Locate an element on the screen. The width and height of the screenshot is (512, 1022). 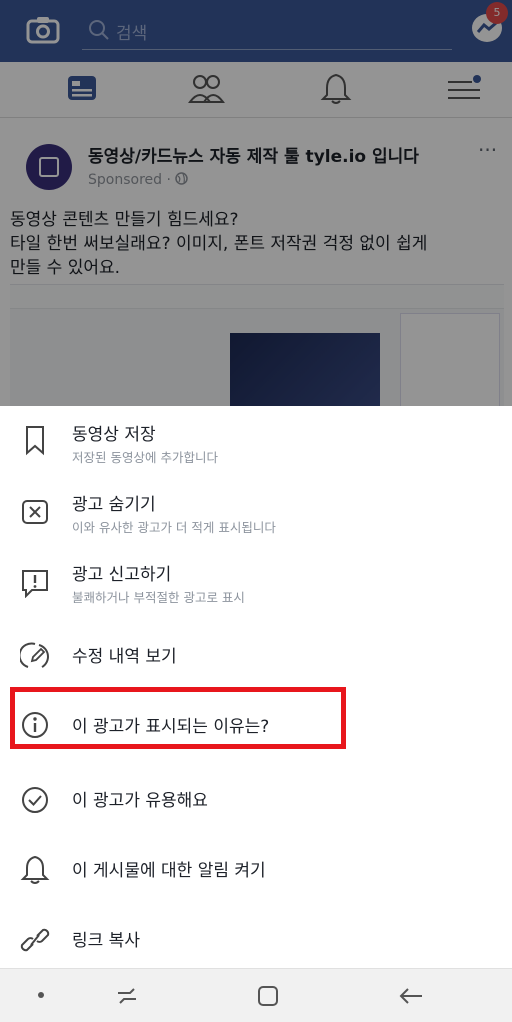
menu-item-label: 이 게시물에 대한 알림 켜기 is located at coordinates (169, 871).